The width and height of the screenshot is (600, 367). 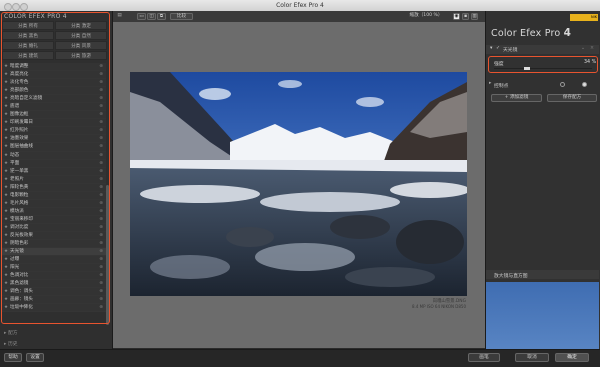 What do you see at coordinates (592, 48) in the screenshot?
I see `filter-close-icon: ×` at bounding box center [592, 48].